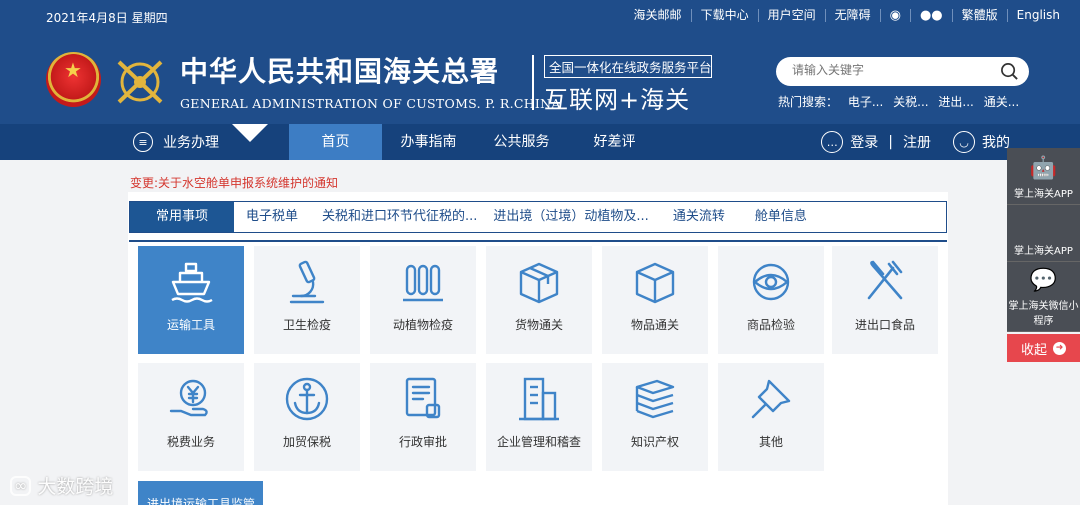 The width and height of the screenshot is (1080, 505). I want to click on nav-tab-home: 首页, so click(335, 142).